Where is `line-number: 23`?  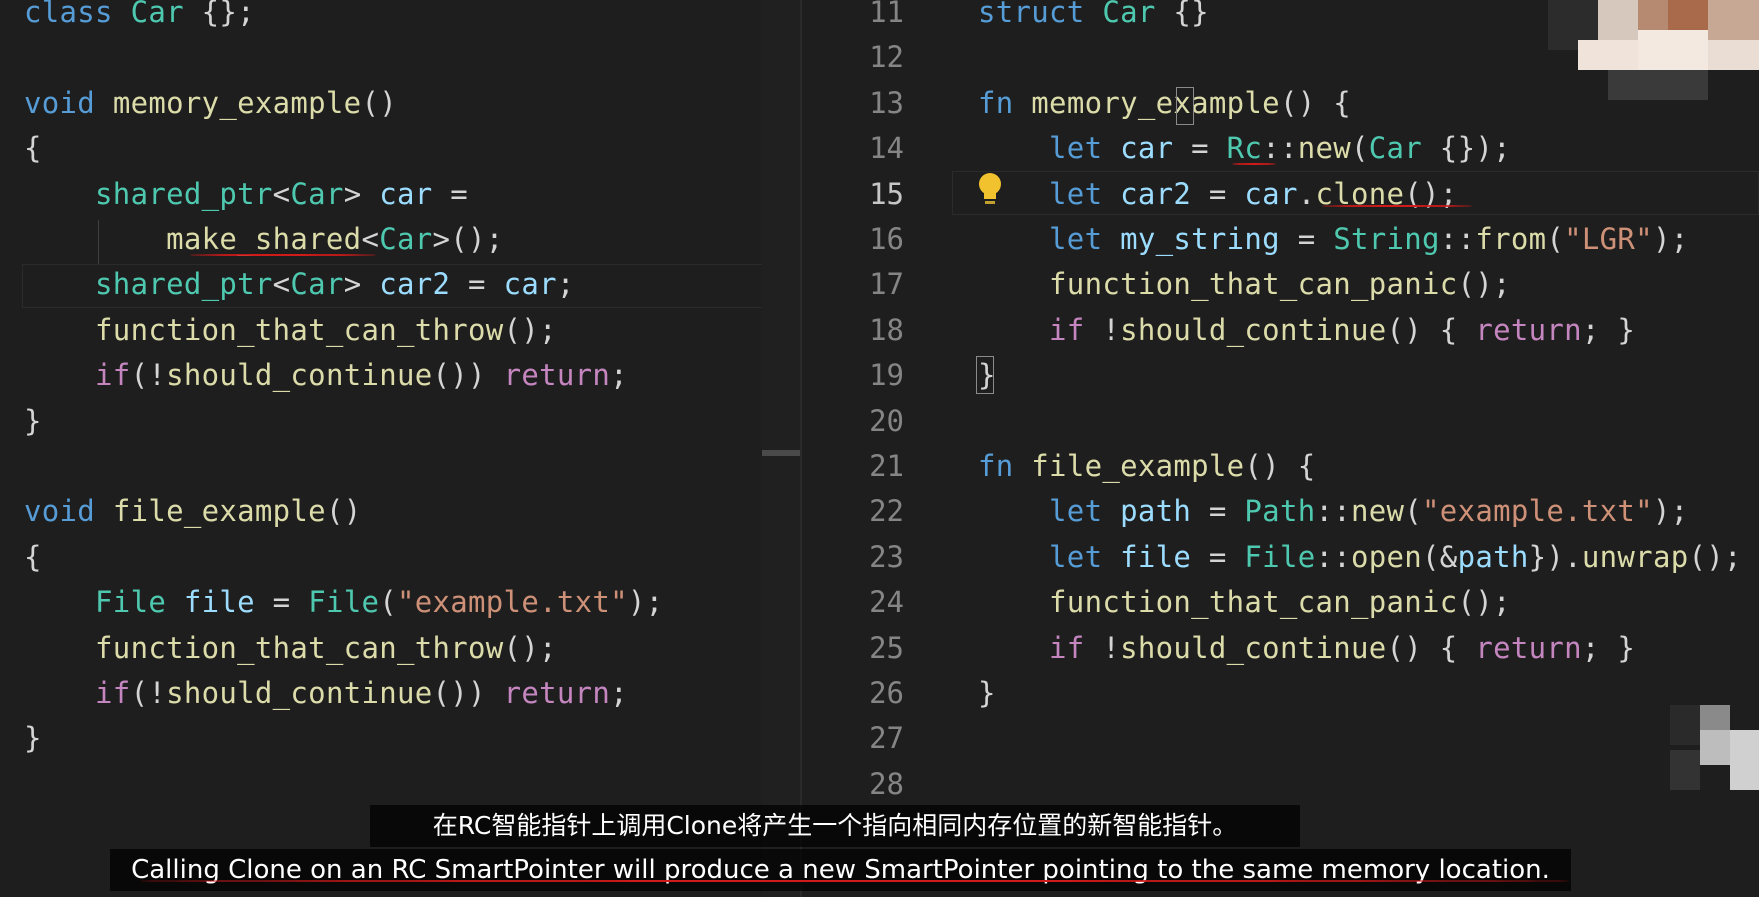 line-number: 23 is located at coordinates (886, 556).